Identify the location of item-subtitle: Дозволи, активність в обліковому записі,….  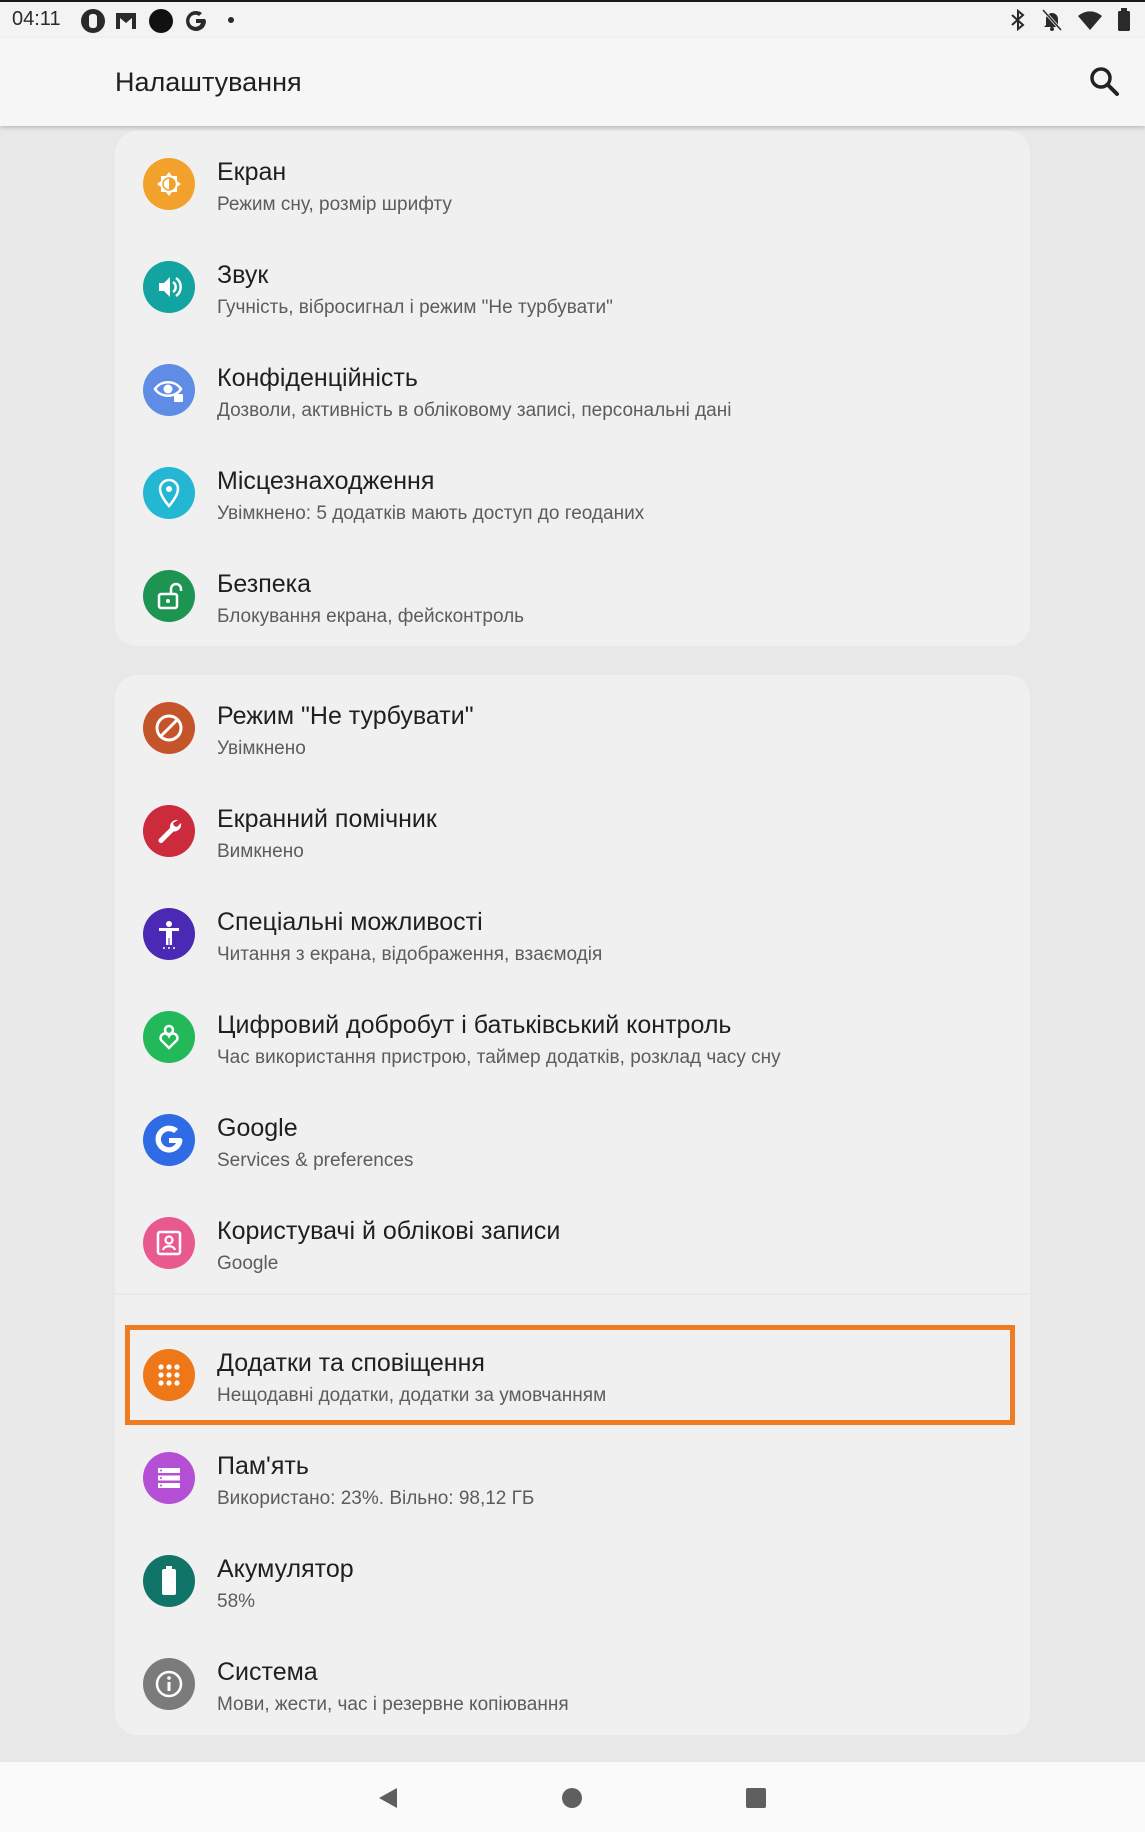
(474, 410).